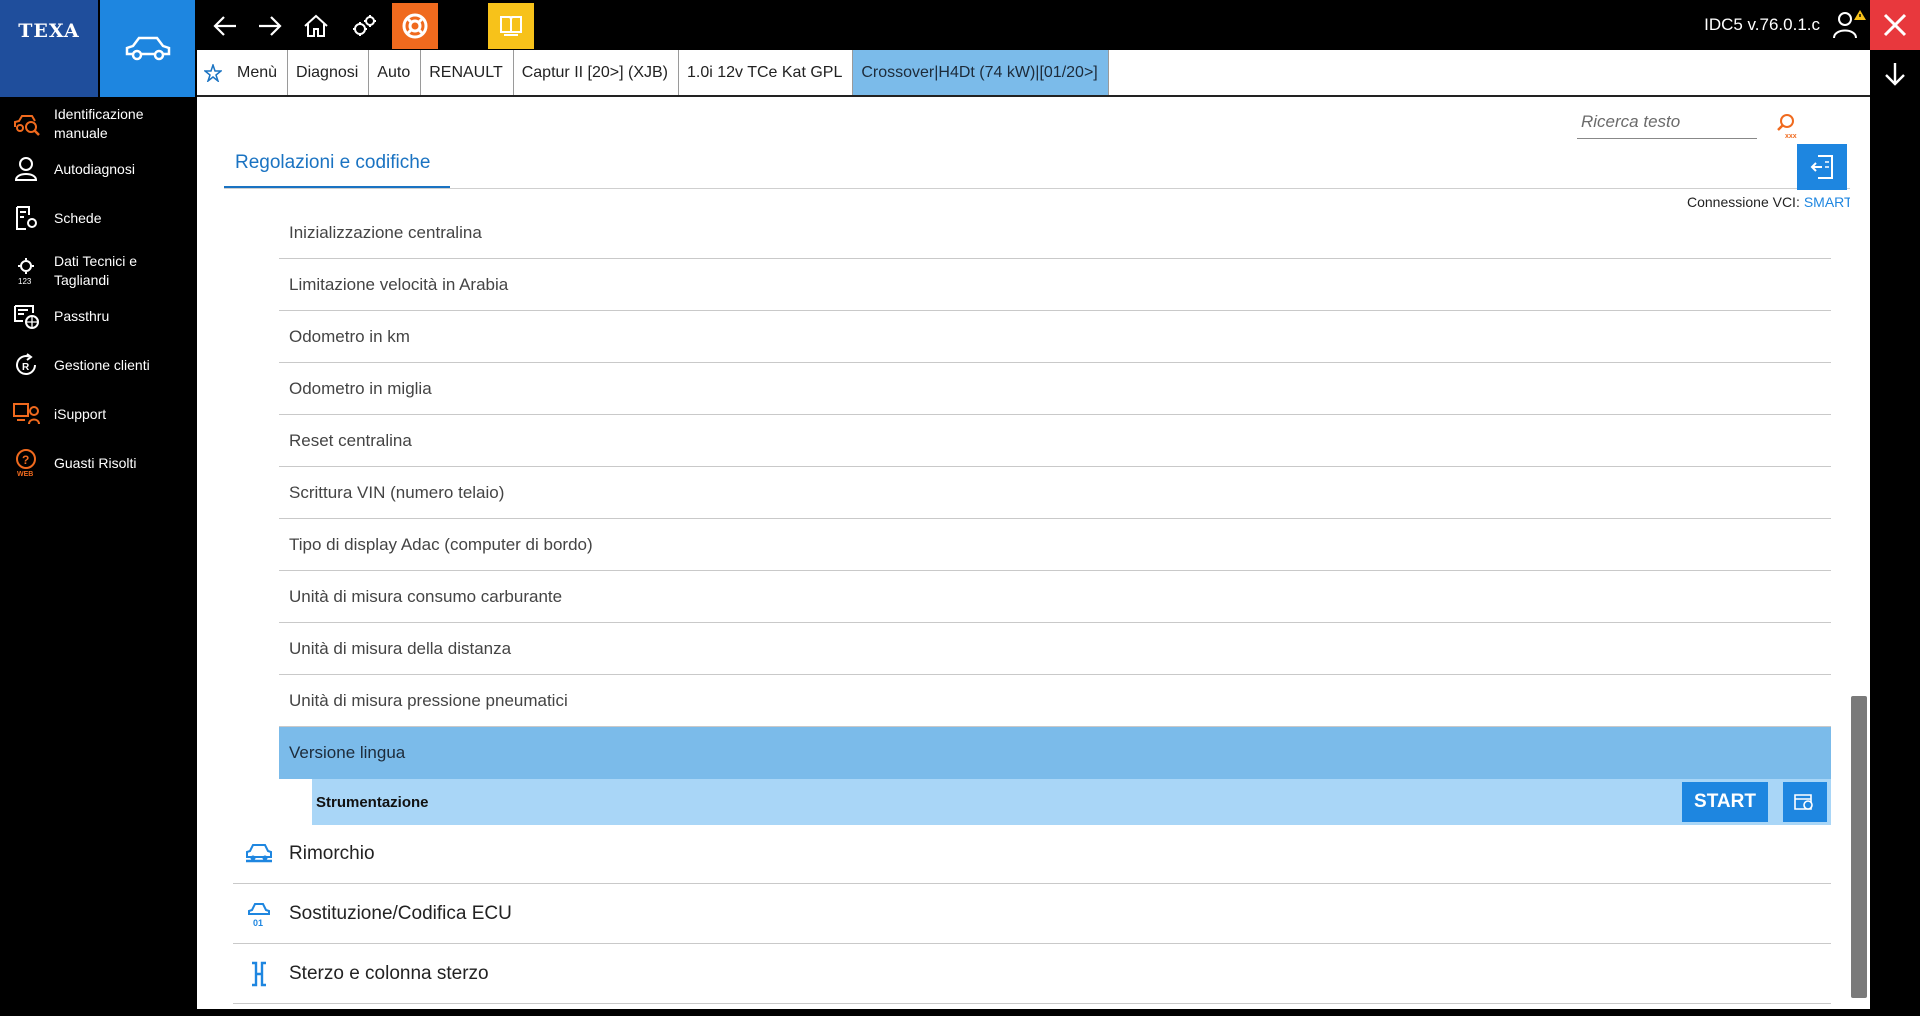  What do you see at coordinates (1055, 493) in the screenshot?
I see `list-item: Scrittura VIN (numero telaio)` at bounding box center [1055, 493].